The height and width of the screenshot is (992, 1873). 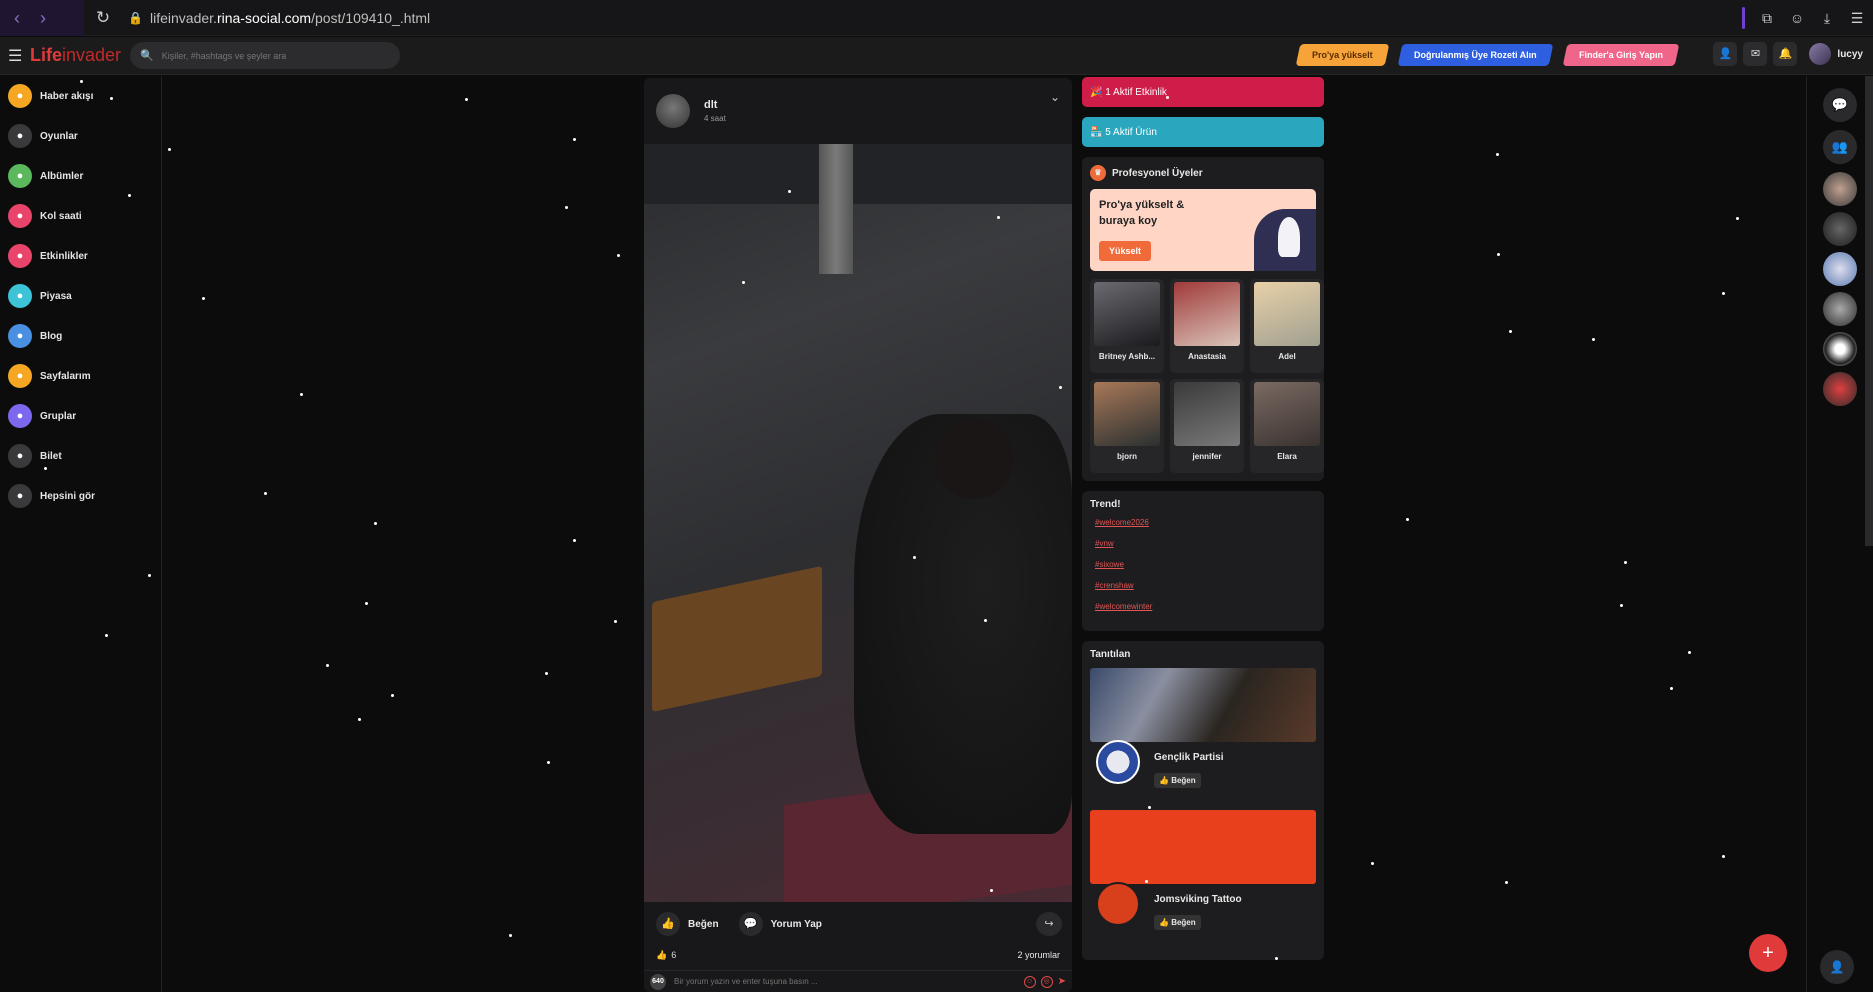 What do you see at coordinates (80, 136) in the screenshot?
I see `sidebar-item: ● Oyunlar` at bounding box center [80, 136].